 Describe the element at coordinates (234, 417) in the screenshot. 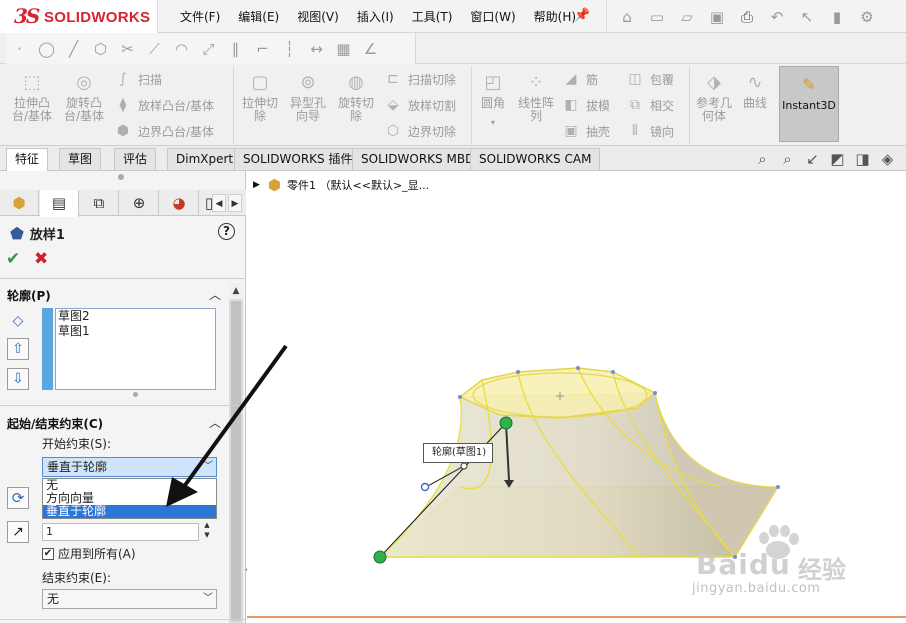

I see `annotation-arrow-shaft` at that location.